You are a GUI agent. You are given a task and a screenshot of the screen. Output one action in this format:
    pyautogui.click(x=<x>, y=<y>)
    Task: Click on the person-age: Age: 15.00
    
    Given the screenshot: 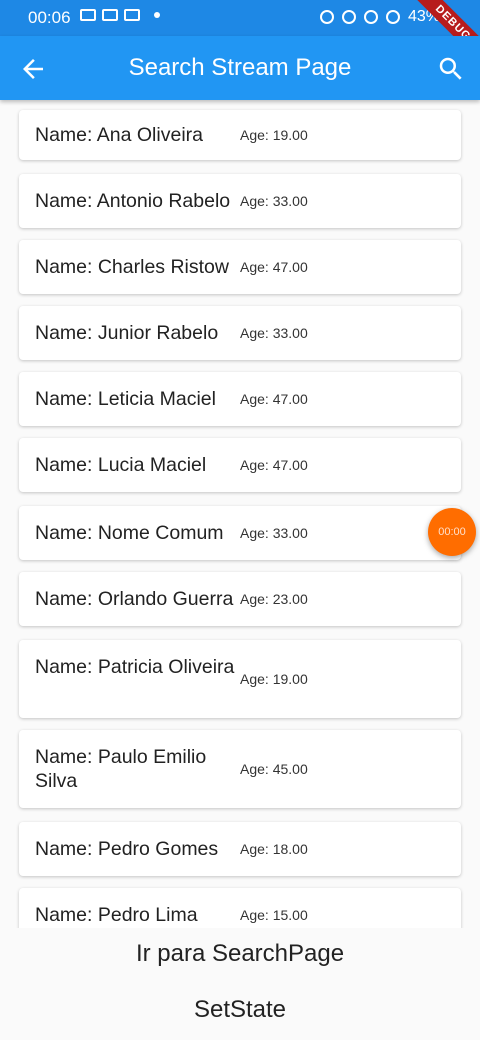 What is the action you would take?
    pyautogui.click(x=274, y=915)
    